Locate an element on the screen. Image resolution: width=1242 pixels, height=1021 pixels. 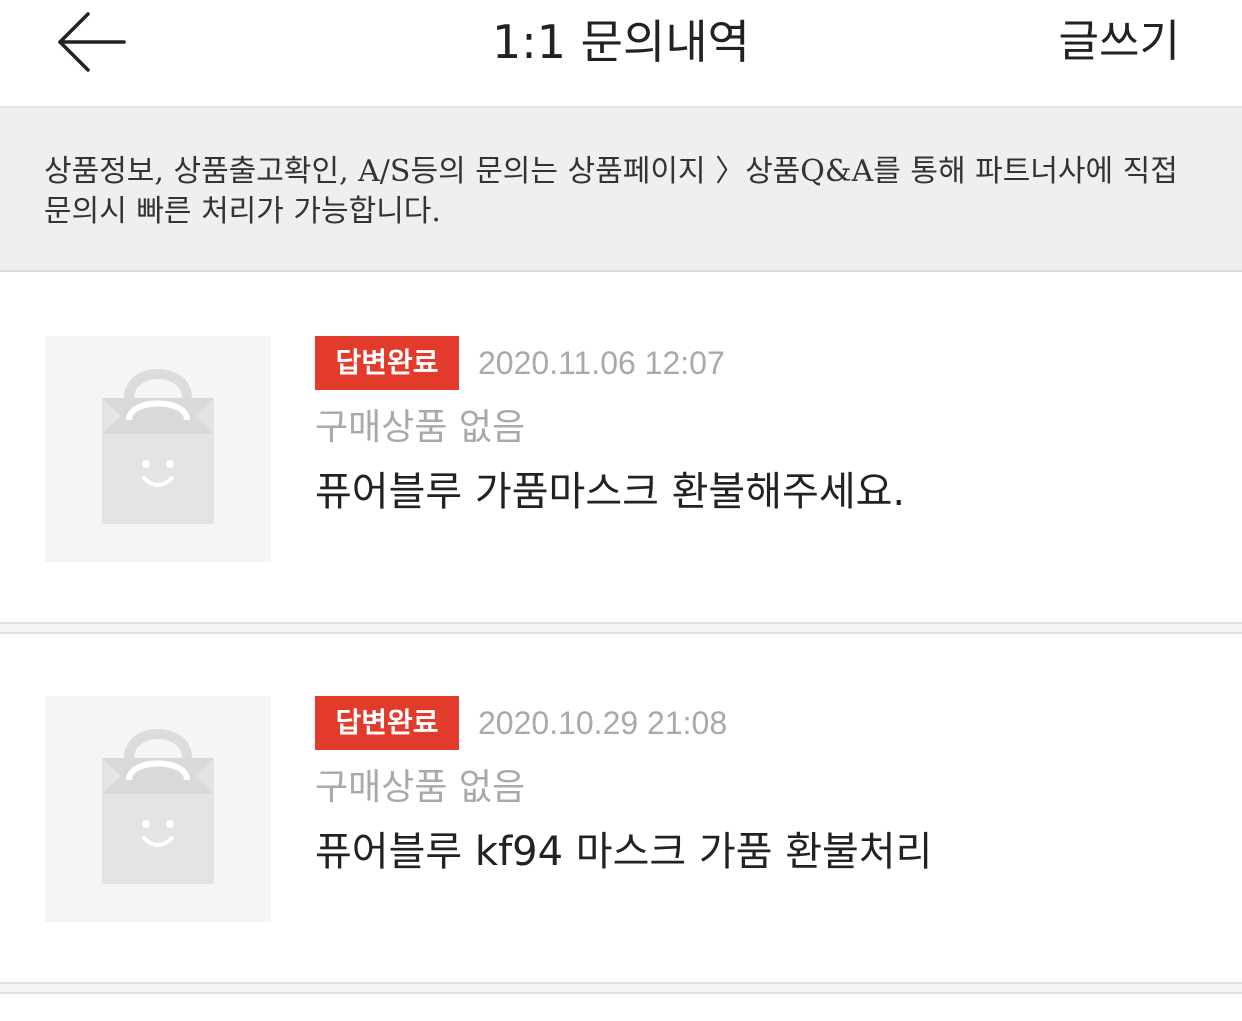
inquiry-subject: 퓨어블루 가품마스크 환불해주세요. is located at coordinates (610, 492).